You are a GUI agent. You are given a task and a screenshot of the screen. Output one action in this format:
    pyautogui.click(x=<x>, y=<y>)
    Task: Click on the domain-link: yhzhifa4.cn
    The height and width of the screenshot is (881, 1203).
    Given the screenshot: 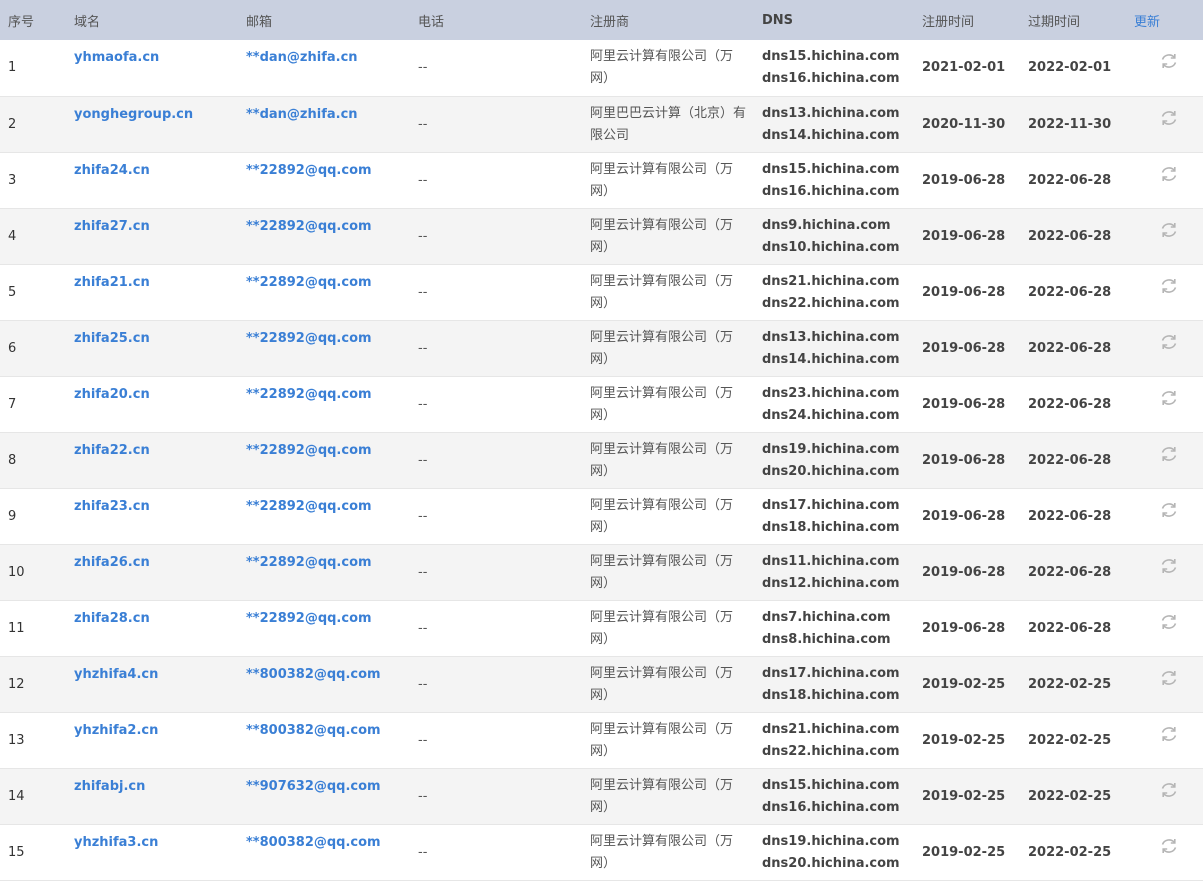 What is the action you would take?
    pyautogui.click(x=116, y=674)
    